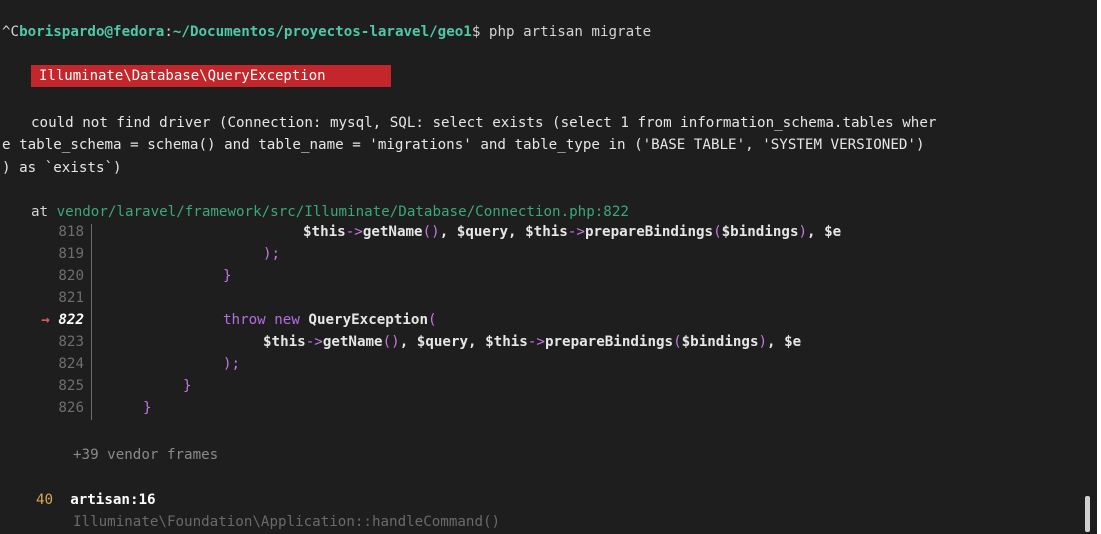 Image resolution: width=1101 pixels, height=534 pixels. Describe the element at coordinates (45, 320) in the screenshot. I see `current-line-arrow-icon: →` at that location.